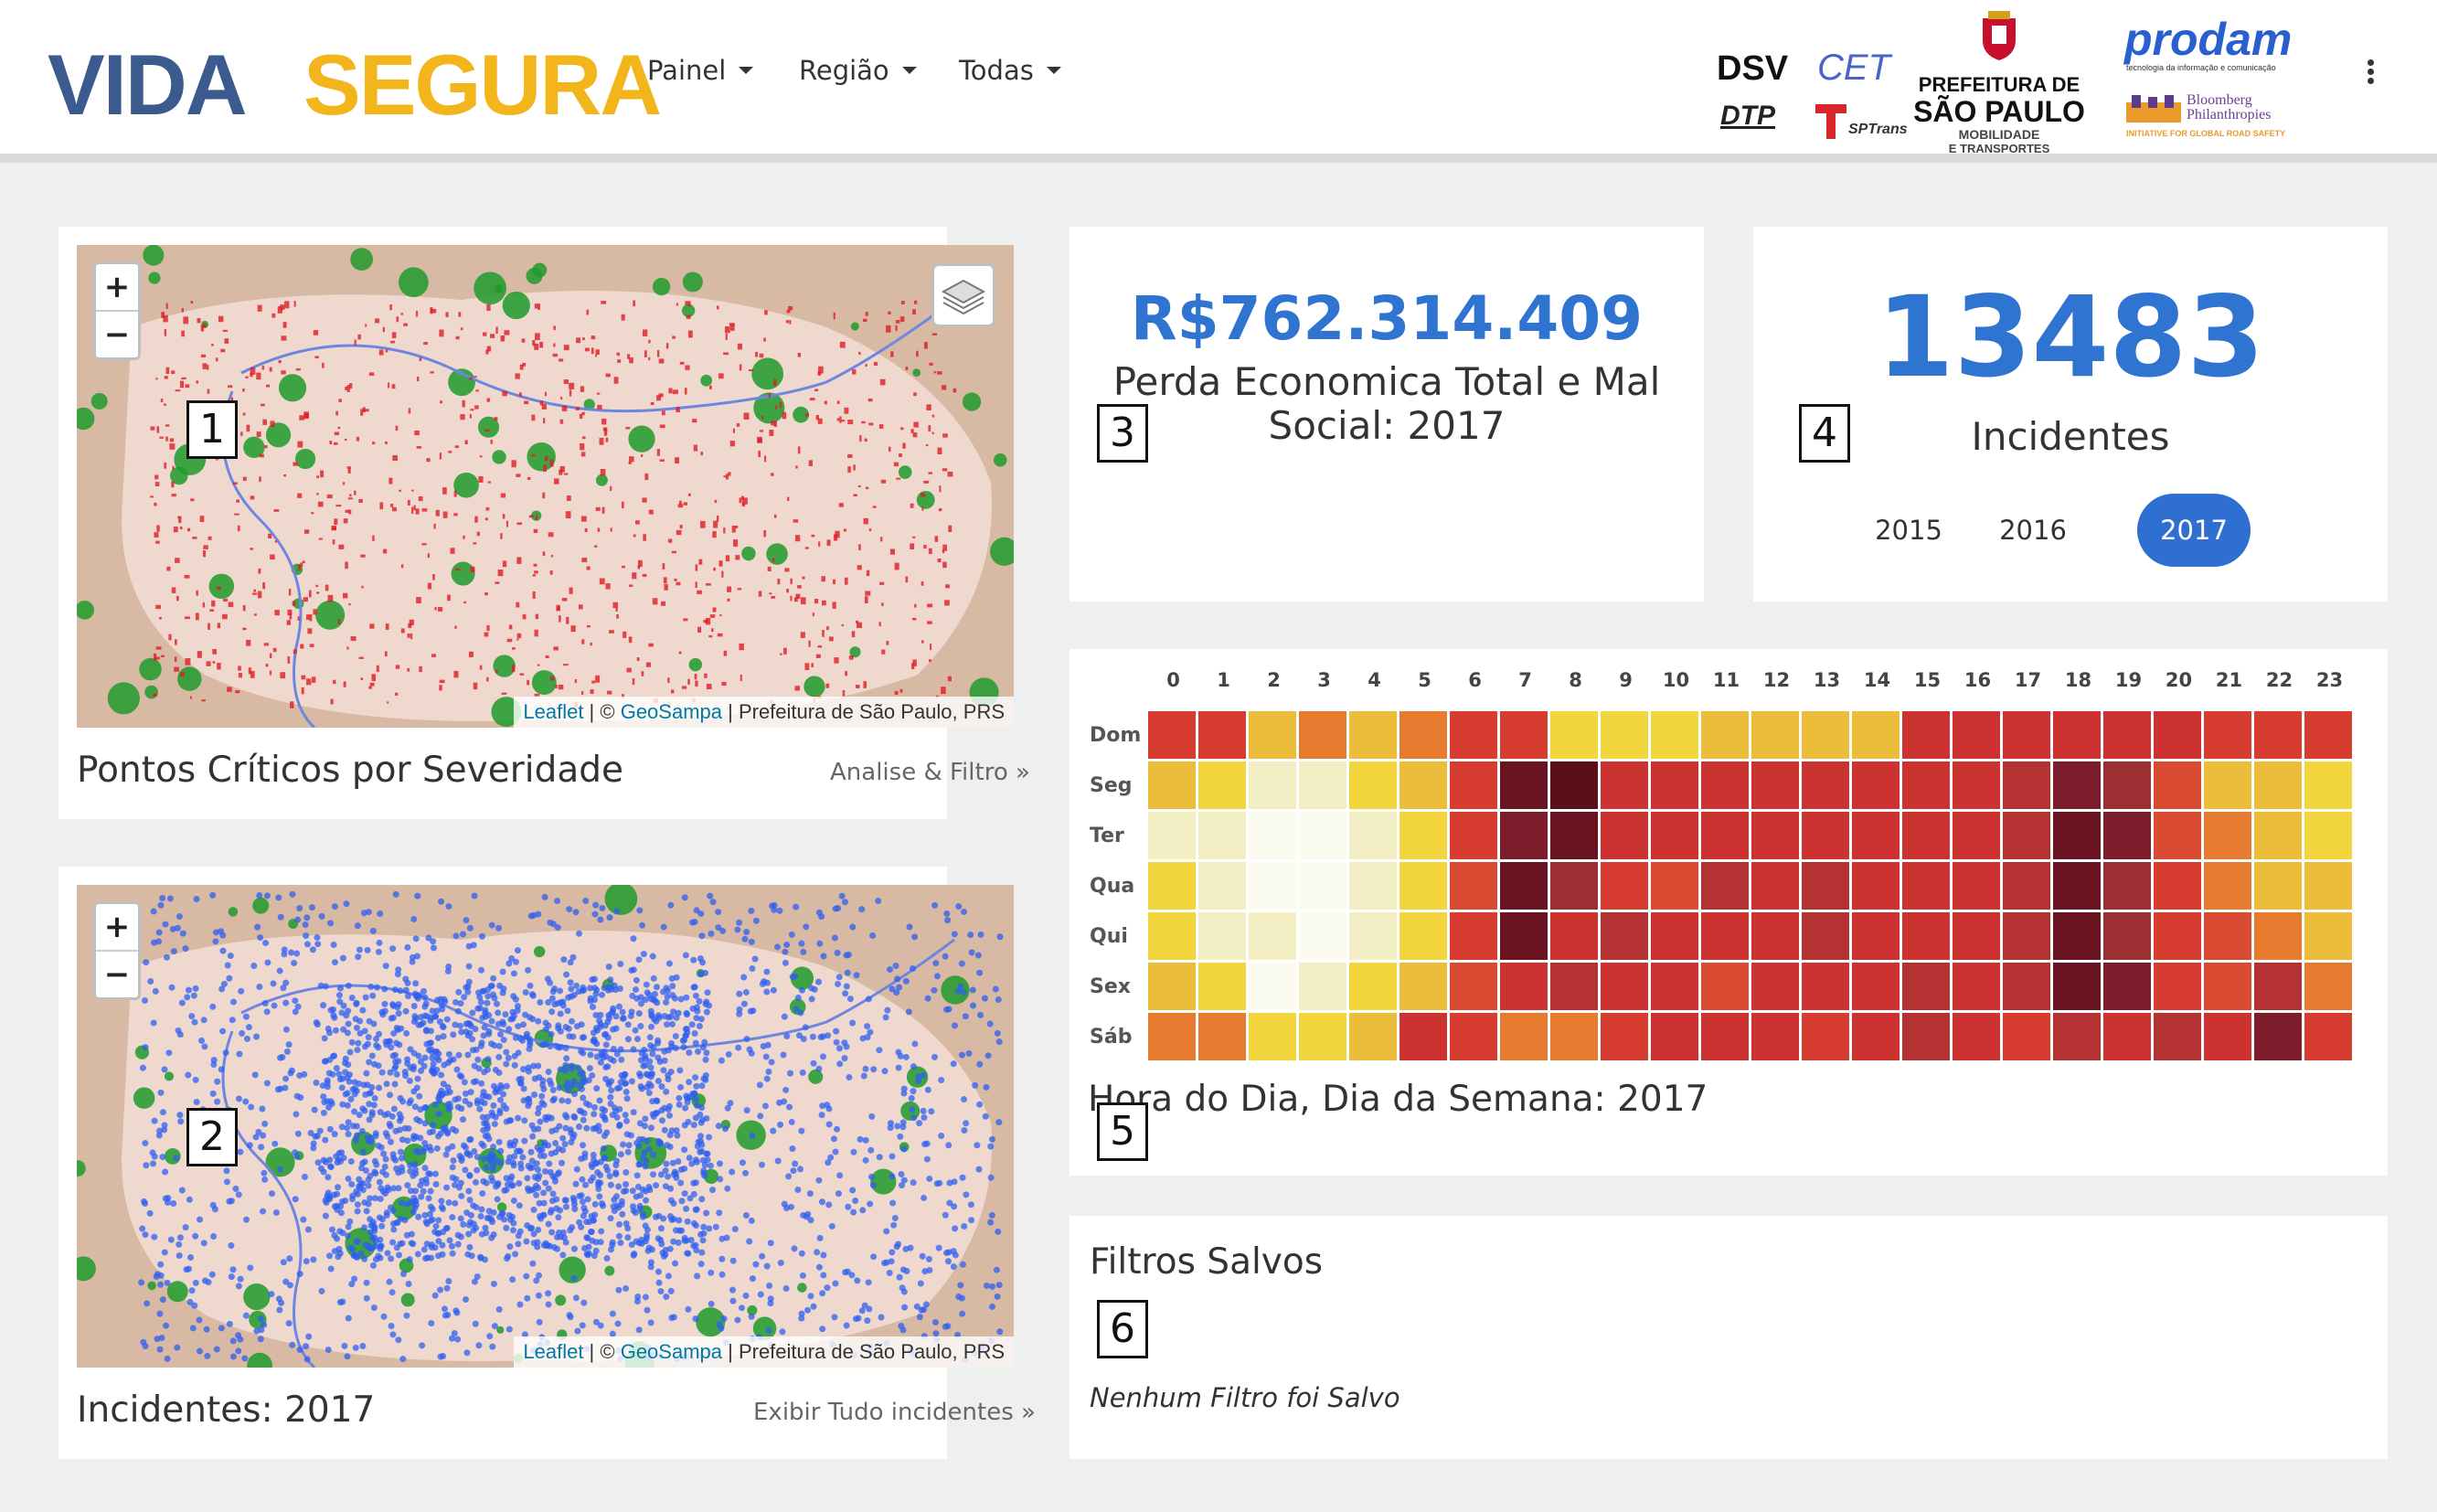  I want to click on exibir-tudo-link: Exibir Tudo incidentes », so click(894, 1412).